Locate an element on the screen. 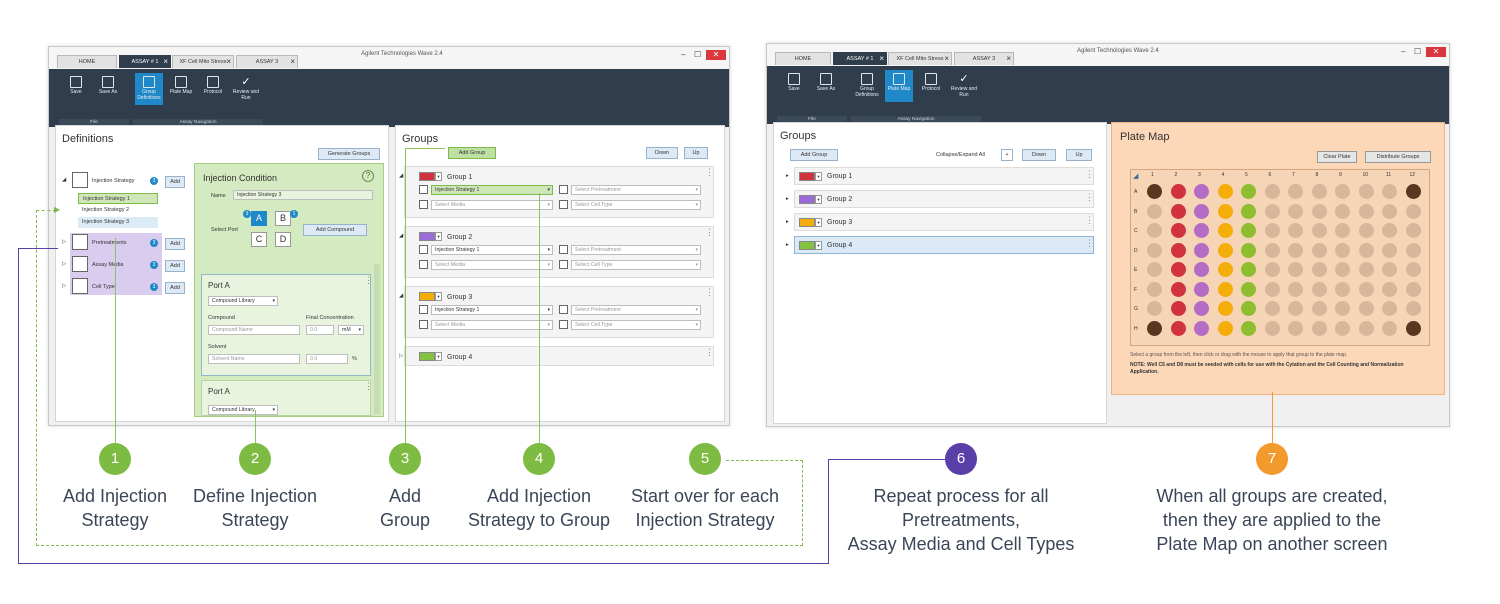  close-button: ✕ is located at coordinates (716, 55).